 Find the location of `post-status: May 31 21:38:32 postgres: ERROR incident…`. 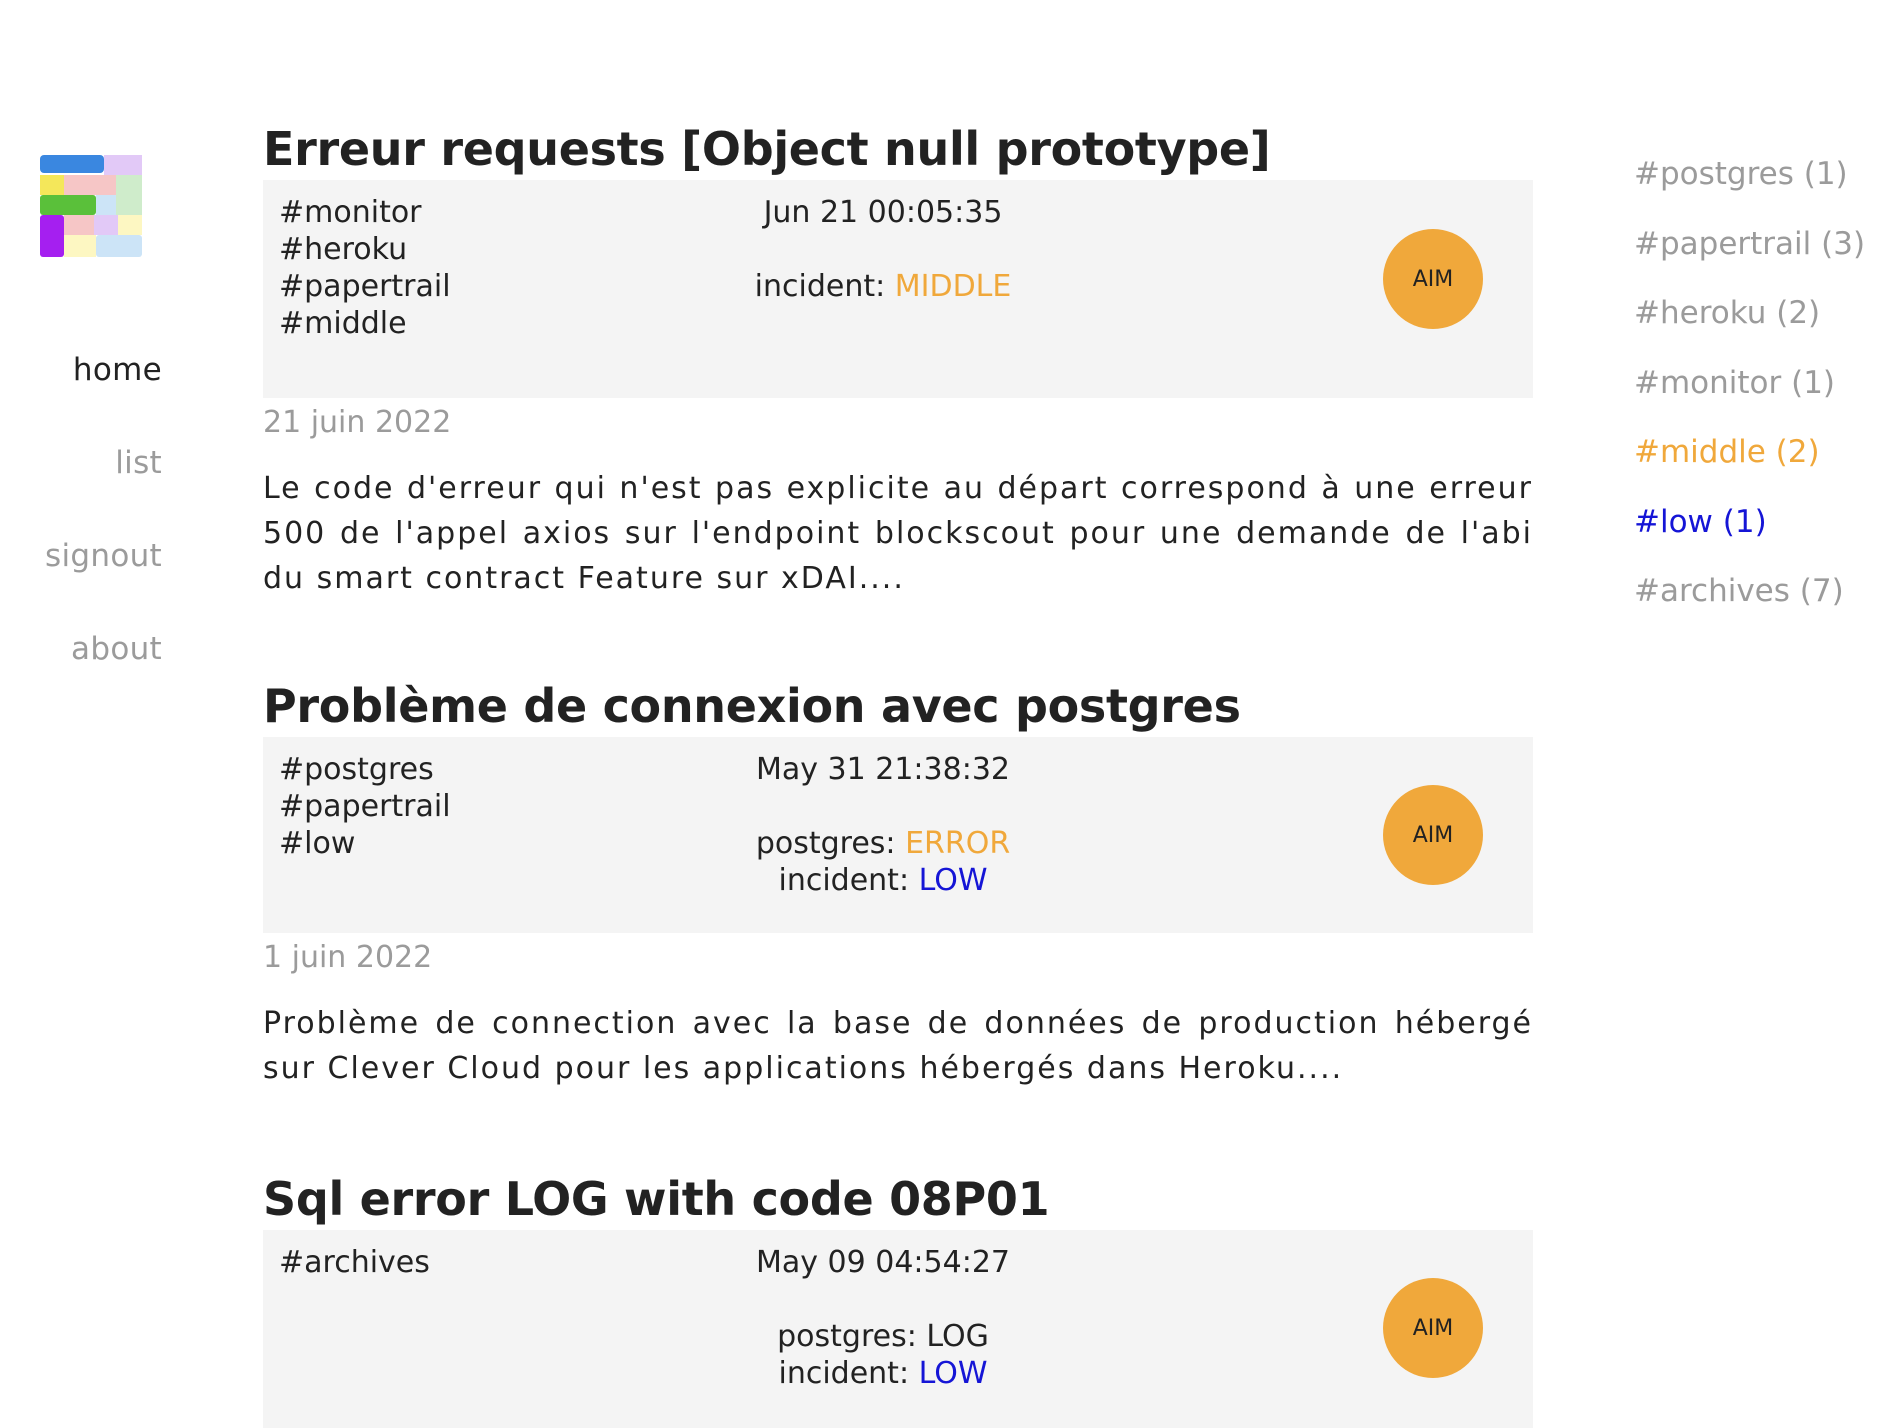

post-status: May 31 21:38:32 postgres: ERROR incident… is located at coordinates (883, 825).